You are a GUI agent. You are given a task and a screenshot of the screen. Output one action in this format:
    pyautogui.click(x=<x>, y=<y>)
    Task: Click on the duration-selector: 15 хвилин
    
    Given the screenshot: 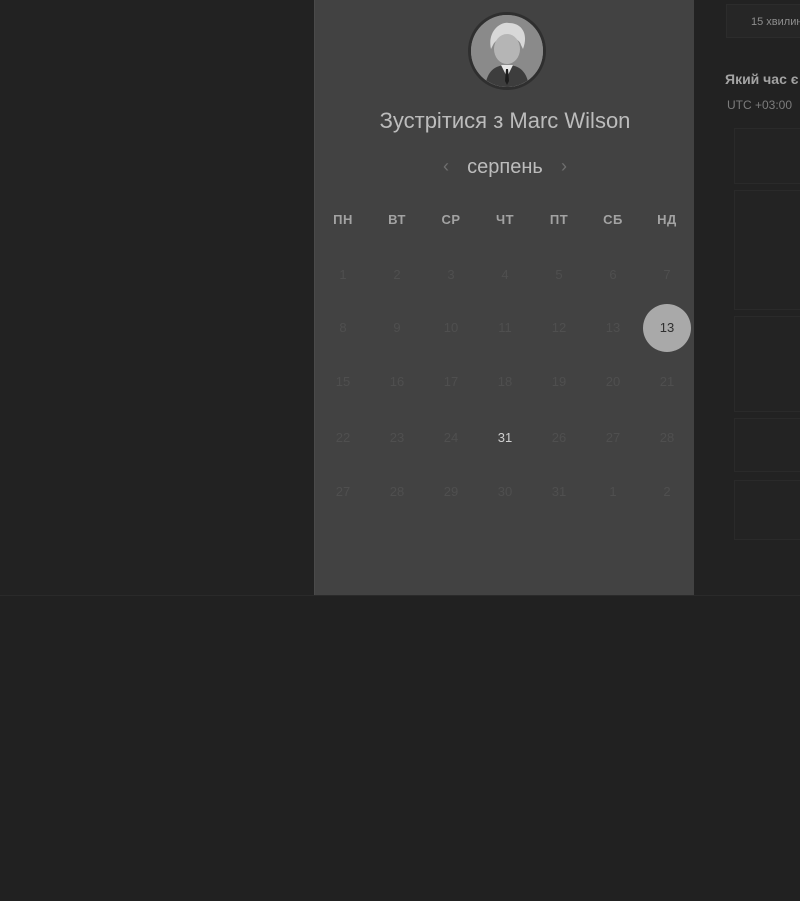 What is the action you would take?
    pyautogui.click(x=763, y=21)
    